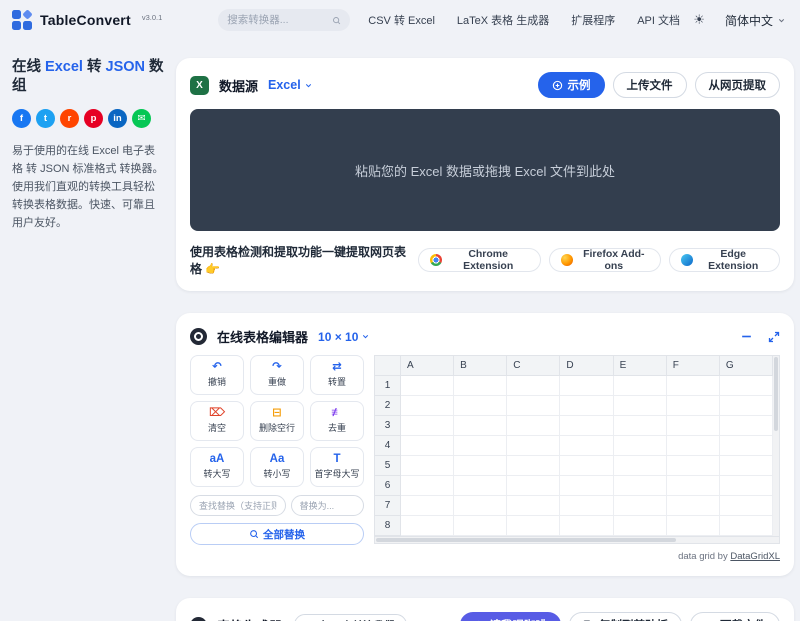 The image size is (800, 621). I want to click on column-header: C, so click(534, 366).